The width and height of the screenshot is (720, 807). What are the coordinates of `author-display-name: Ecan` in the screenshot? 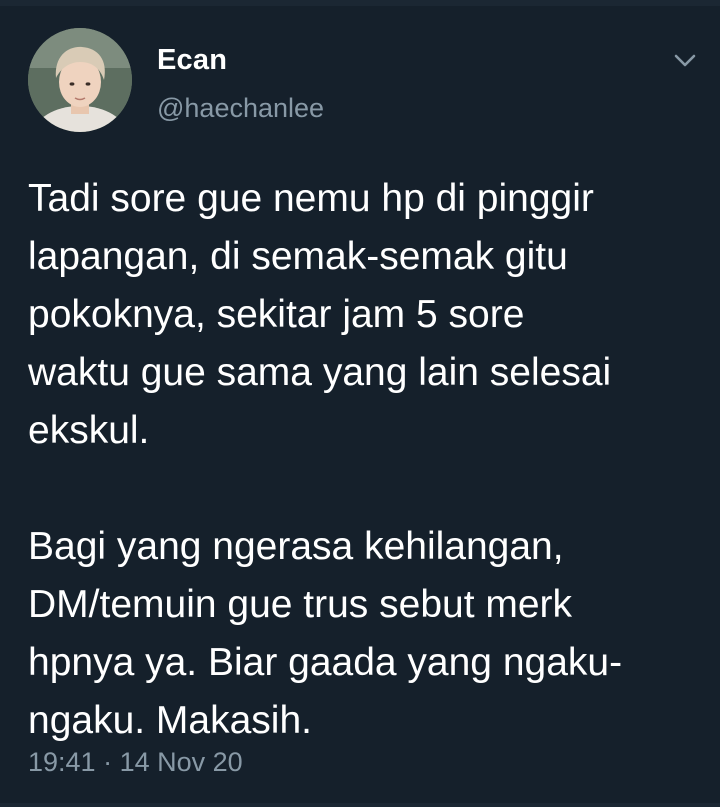 It's located at (192, 60).